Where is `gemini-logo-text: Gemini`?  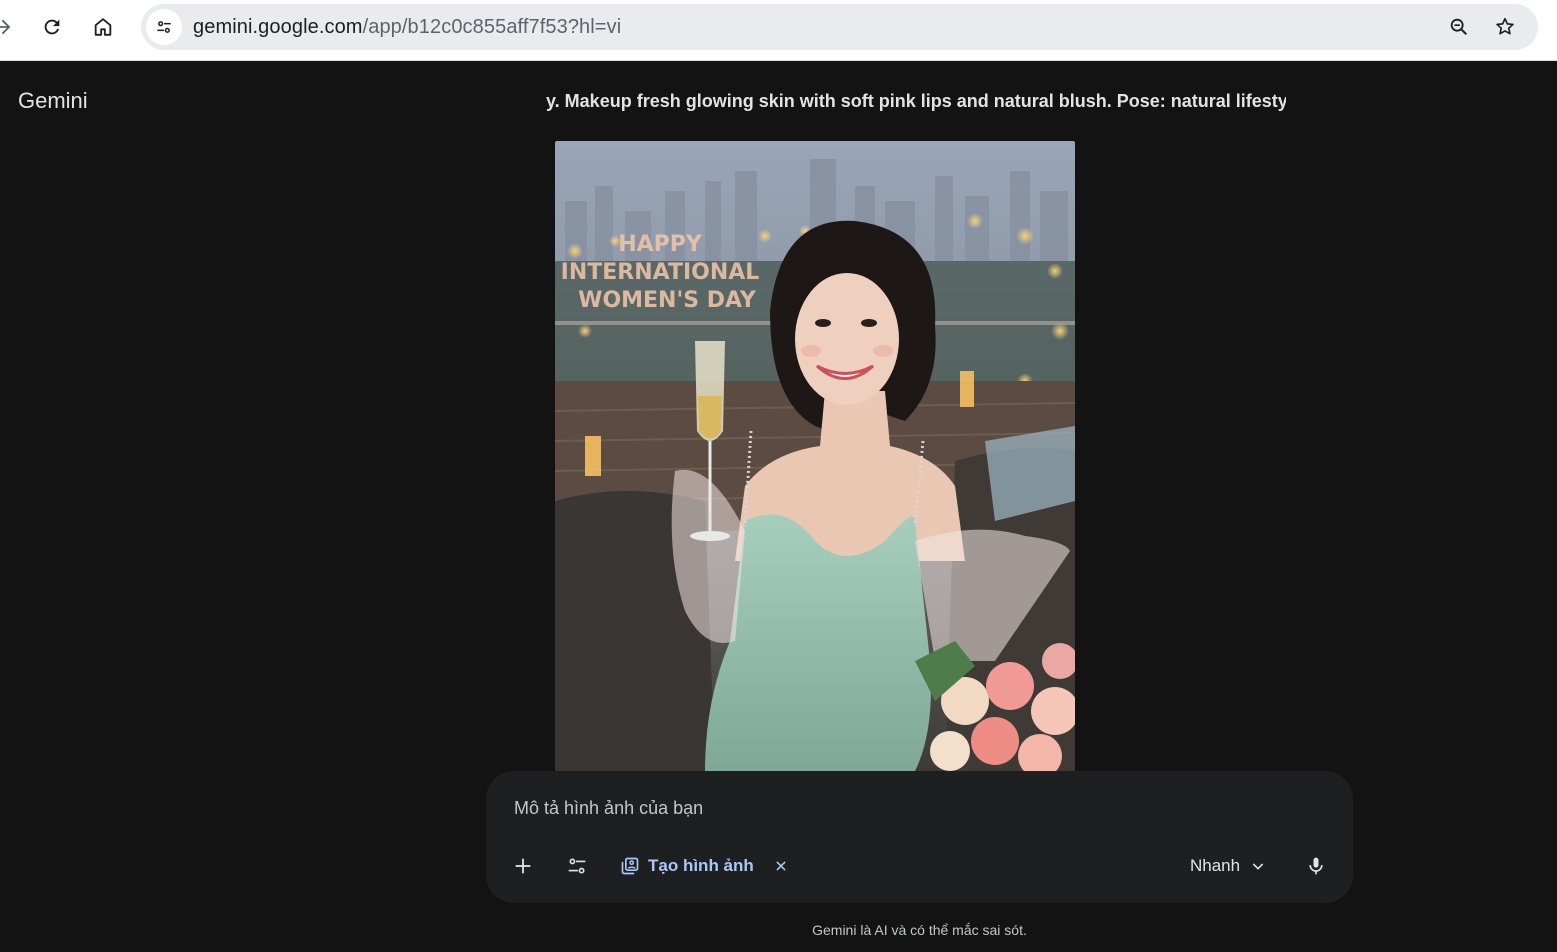
gemini-logo-text: Gemini is located at coordinates (53, 101).